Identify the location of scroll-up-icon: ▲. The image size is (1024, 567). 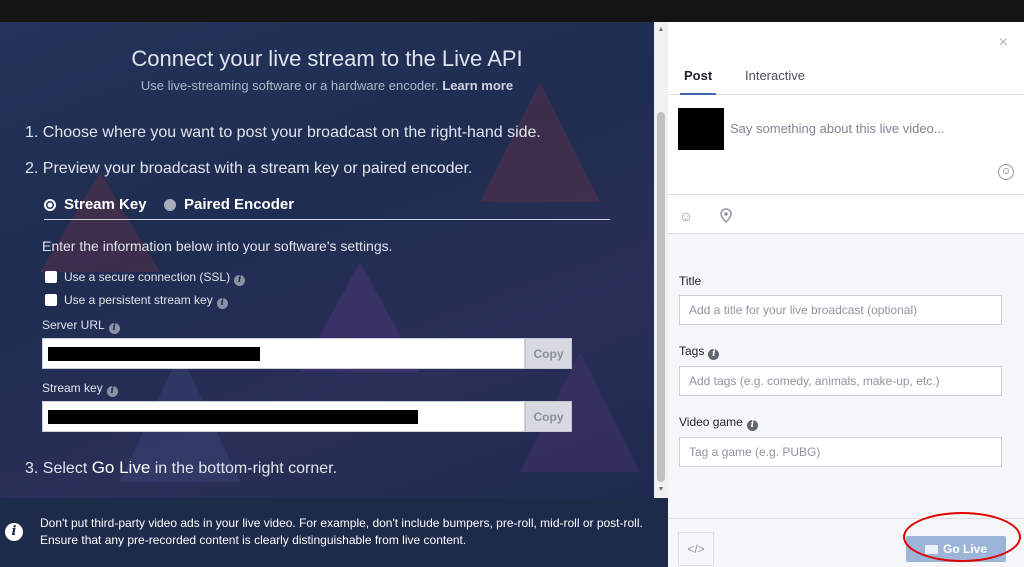
(661, 30).